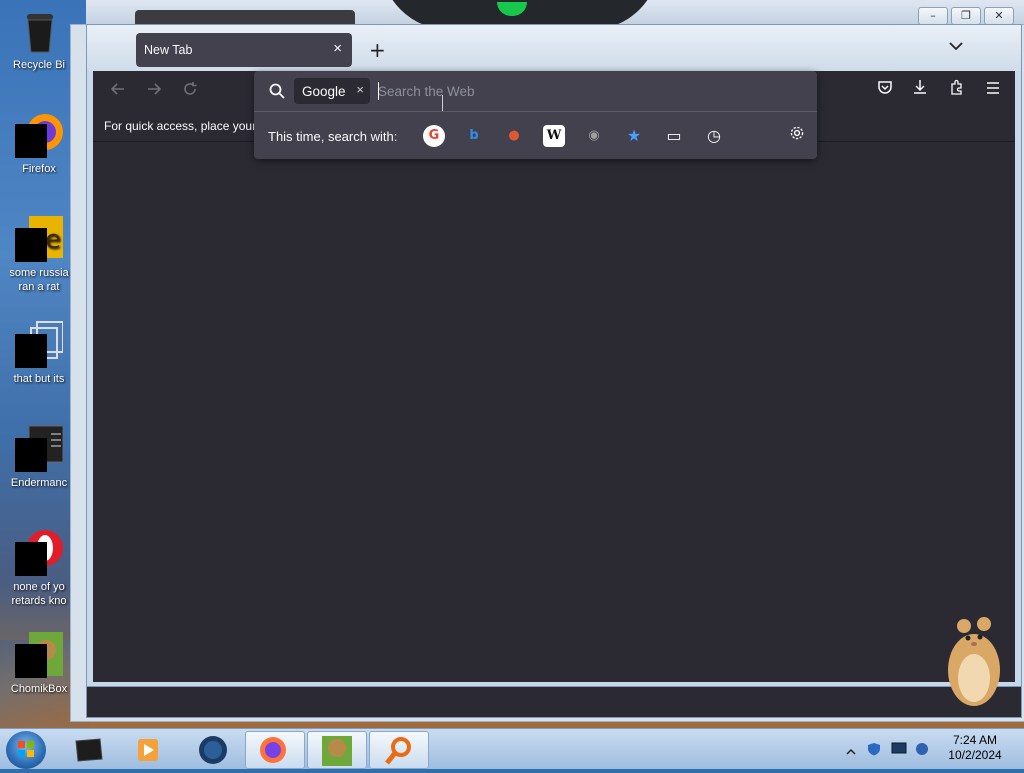 The width and height of the screenshot is (1024, 773). I want to click on desktop-icon-recycle-bin: Recycle Bi, so click(39, 39).